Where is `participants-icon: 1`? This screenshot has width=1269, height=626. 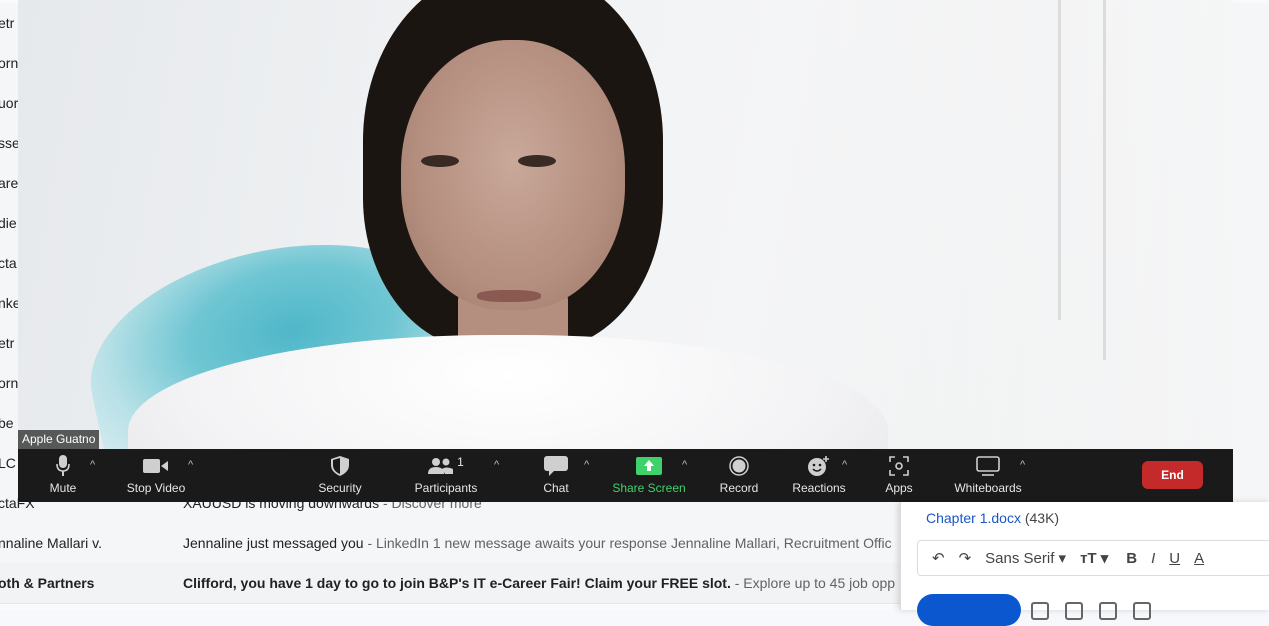 participants-icon: 1 is located at coordinates (446, 466).